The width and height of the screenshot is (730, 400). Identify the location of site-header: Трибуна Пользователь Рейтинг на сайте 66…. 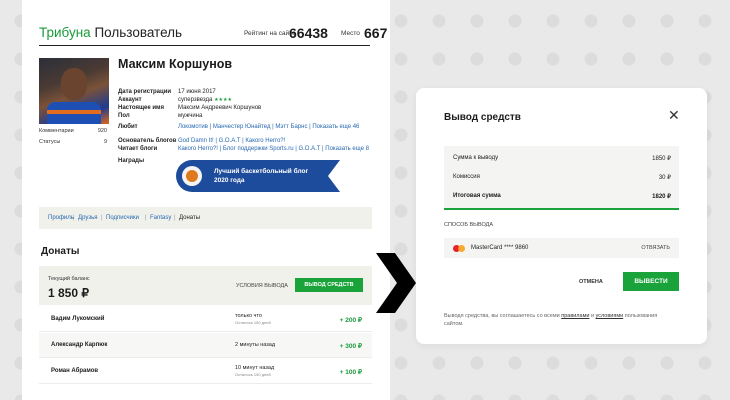
(213, 33).